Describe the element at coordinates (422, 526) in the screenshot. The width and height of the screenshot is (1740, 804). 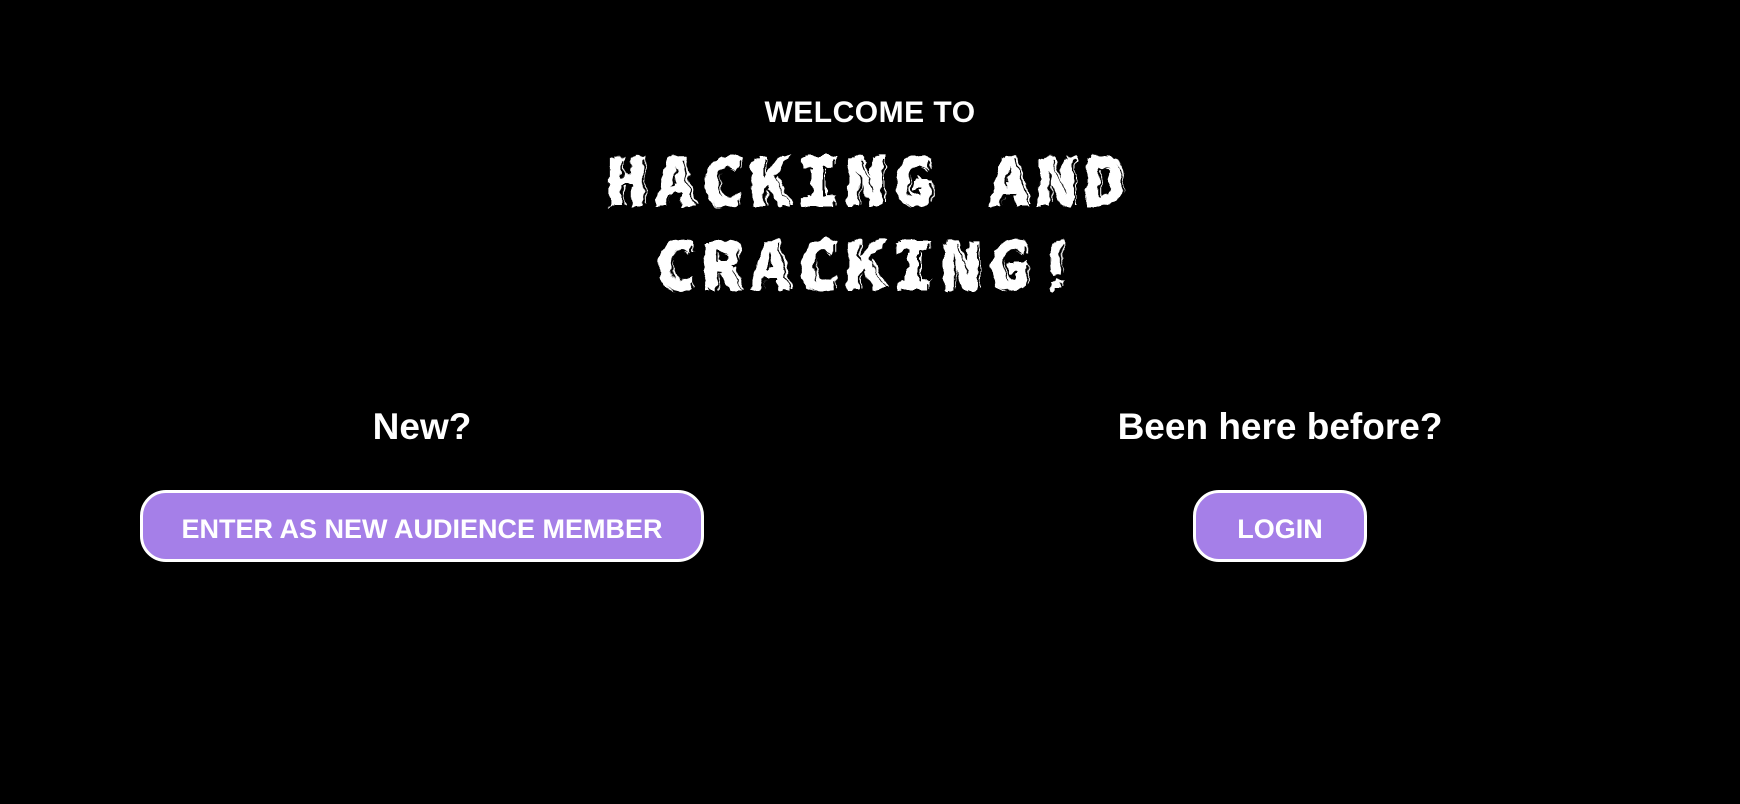
I see `enter-as-new-audience-member-button: ENTER AS NEW AUDIENCE MEMBER` at that location.